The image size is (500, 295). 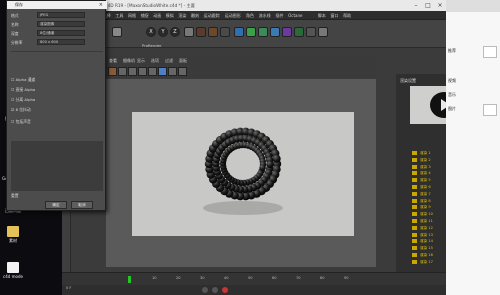 I want to click on render-name: 渲染 2, so click(x=425, y=159).